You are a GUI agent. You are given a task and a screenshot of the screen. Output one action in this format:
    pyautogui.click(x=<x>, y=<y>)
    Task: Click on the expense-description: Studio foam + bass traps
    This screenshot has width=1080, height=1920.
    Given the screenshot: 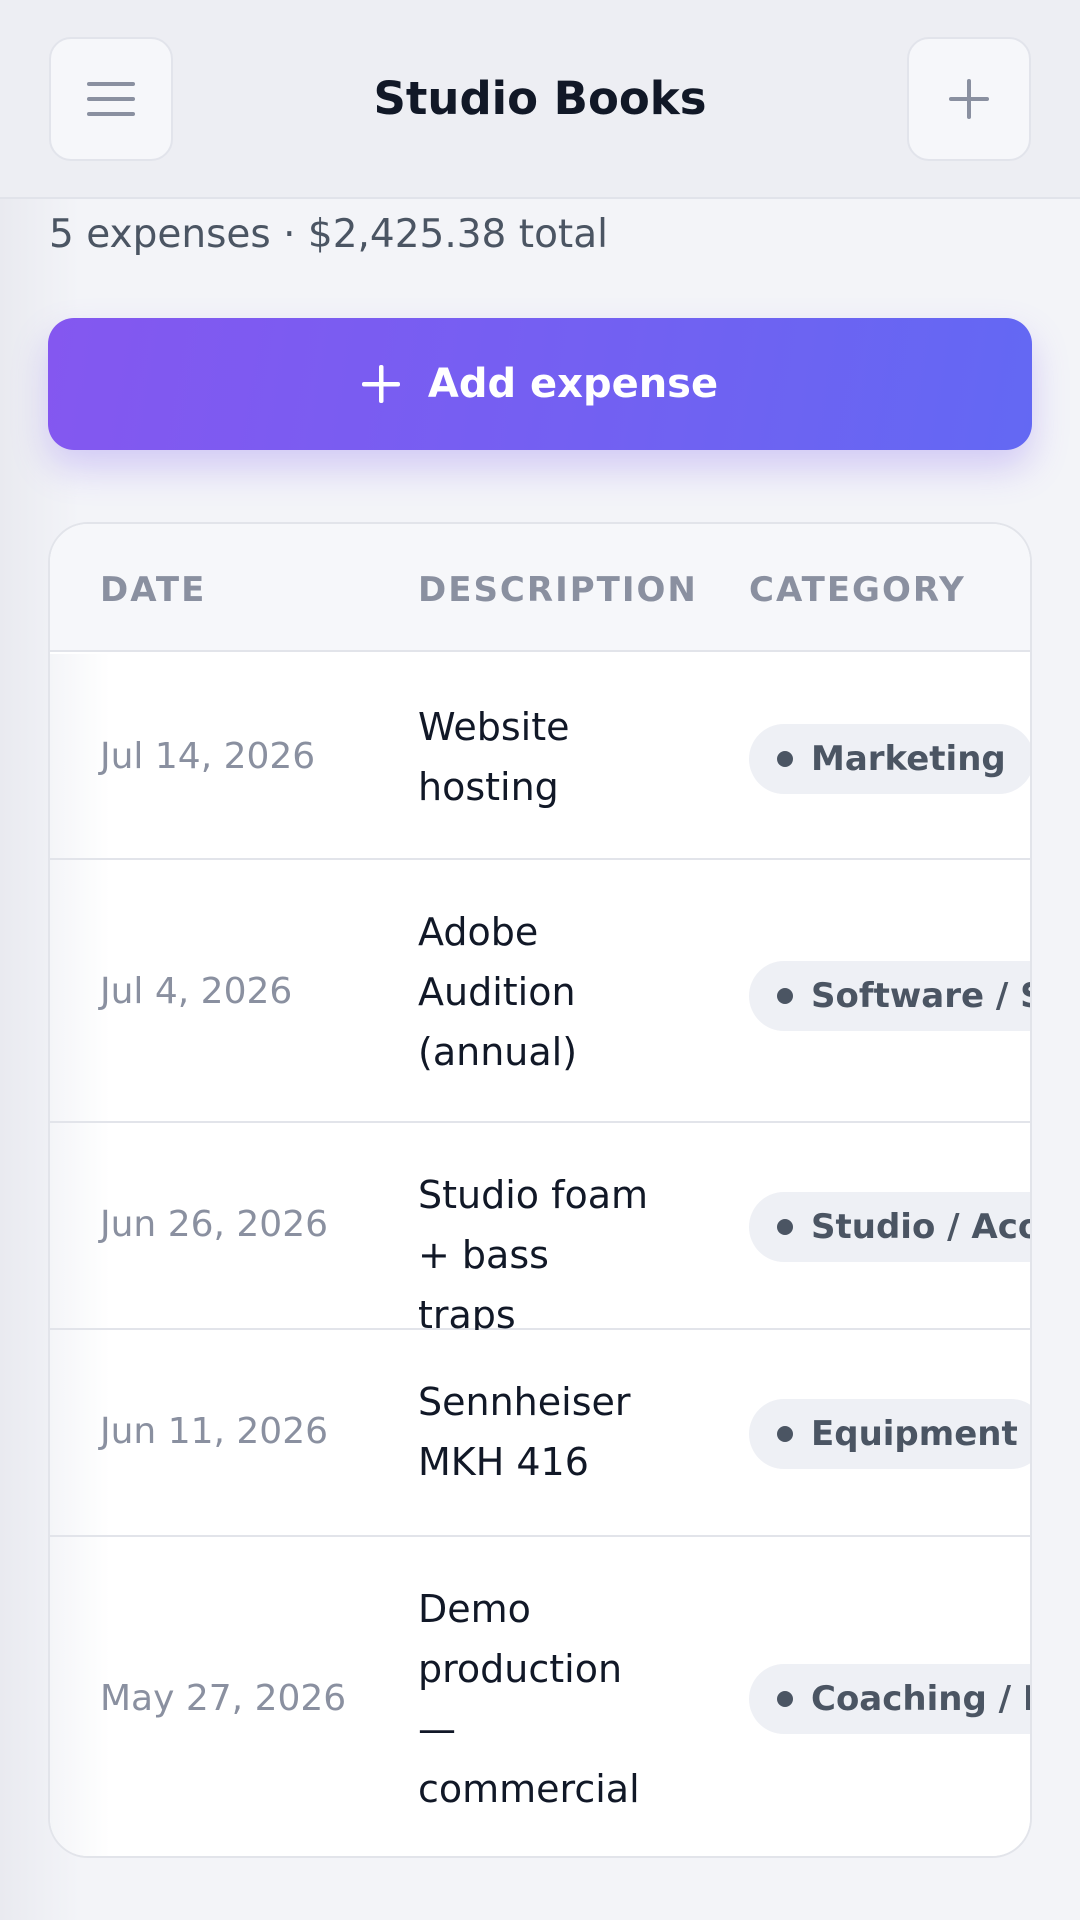 What is the action you would take?
    pyautogui.click(x=538, y=1255)
    